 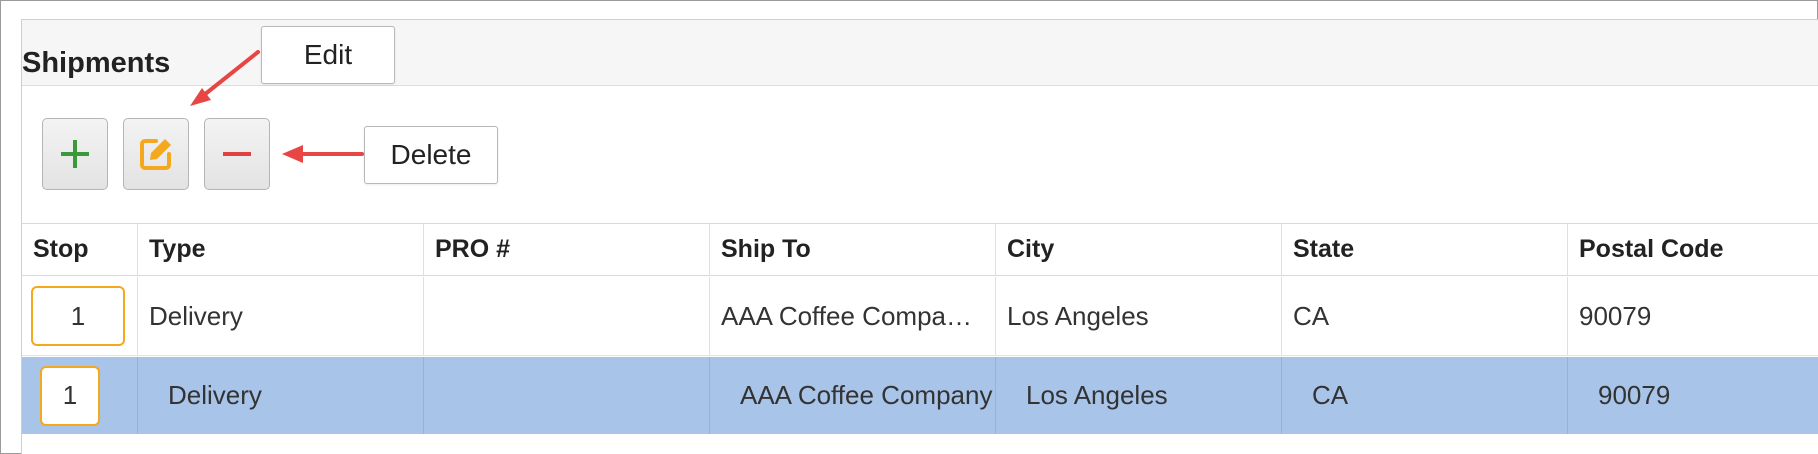 I want to click on column-header-type: Type, so click(x=281, y=249).